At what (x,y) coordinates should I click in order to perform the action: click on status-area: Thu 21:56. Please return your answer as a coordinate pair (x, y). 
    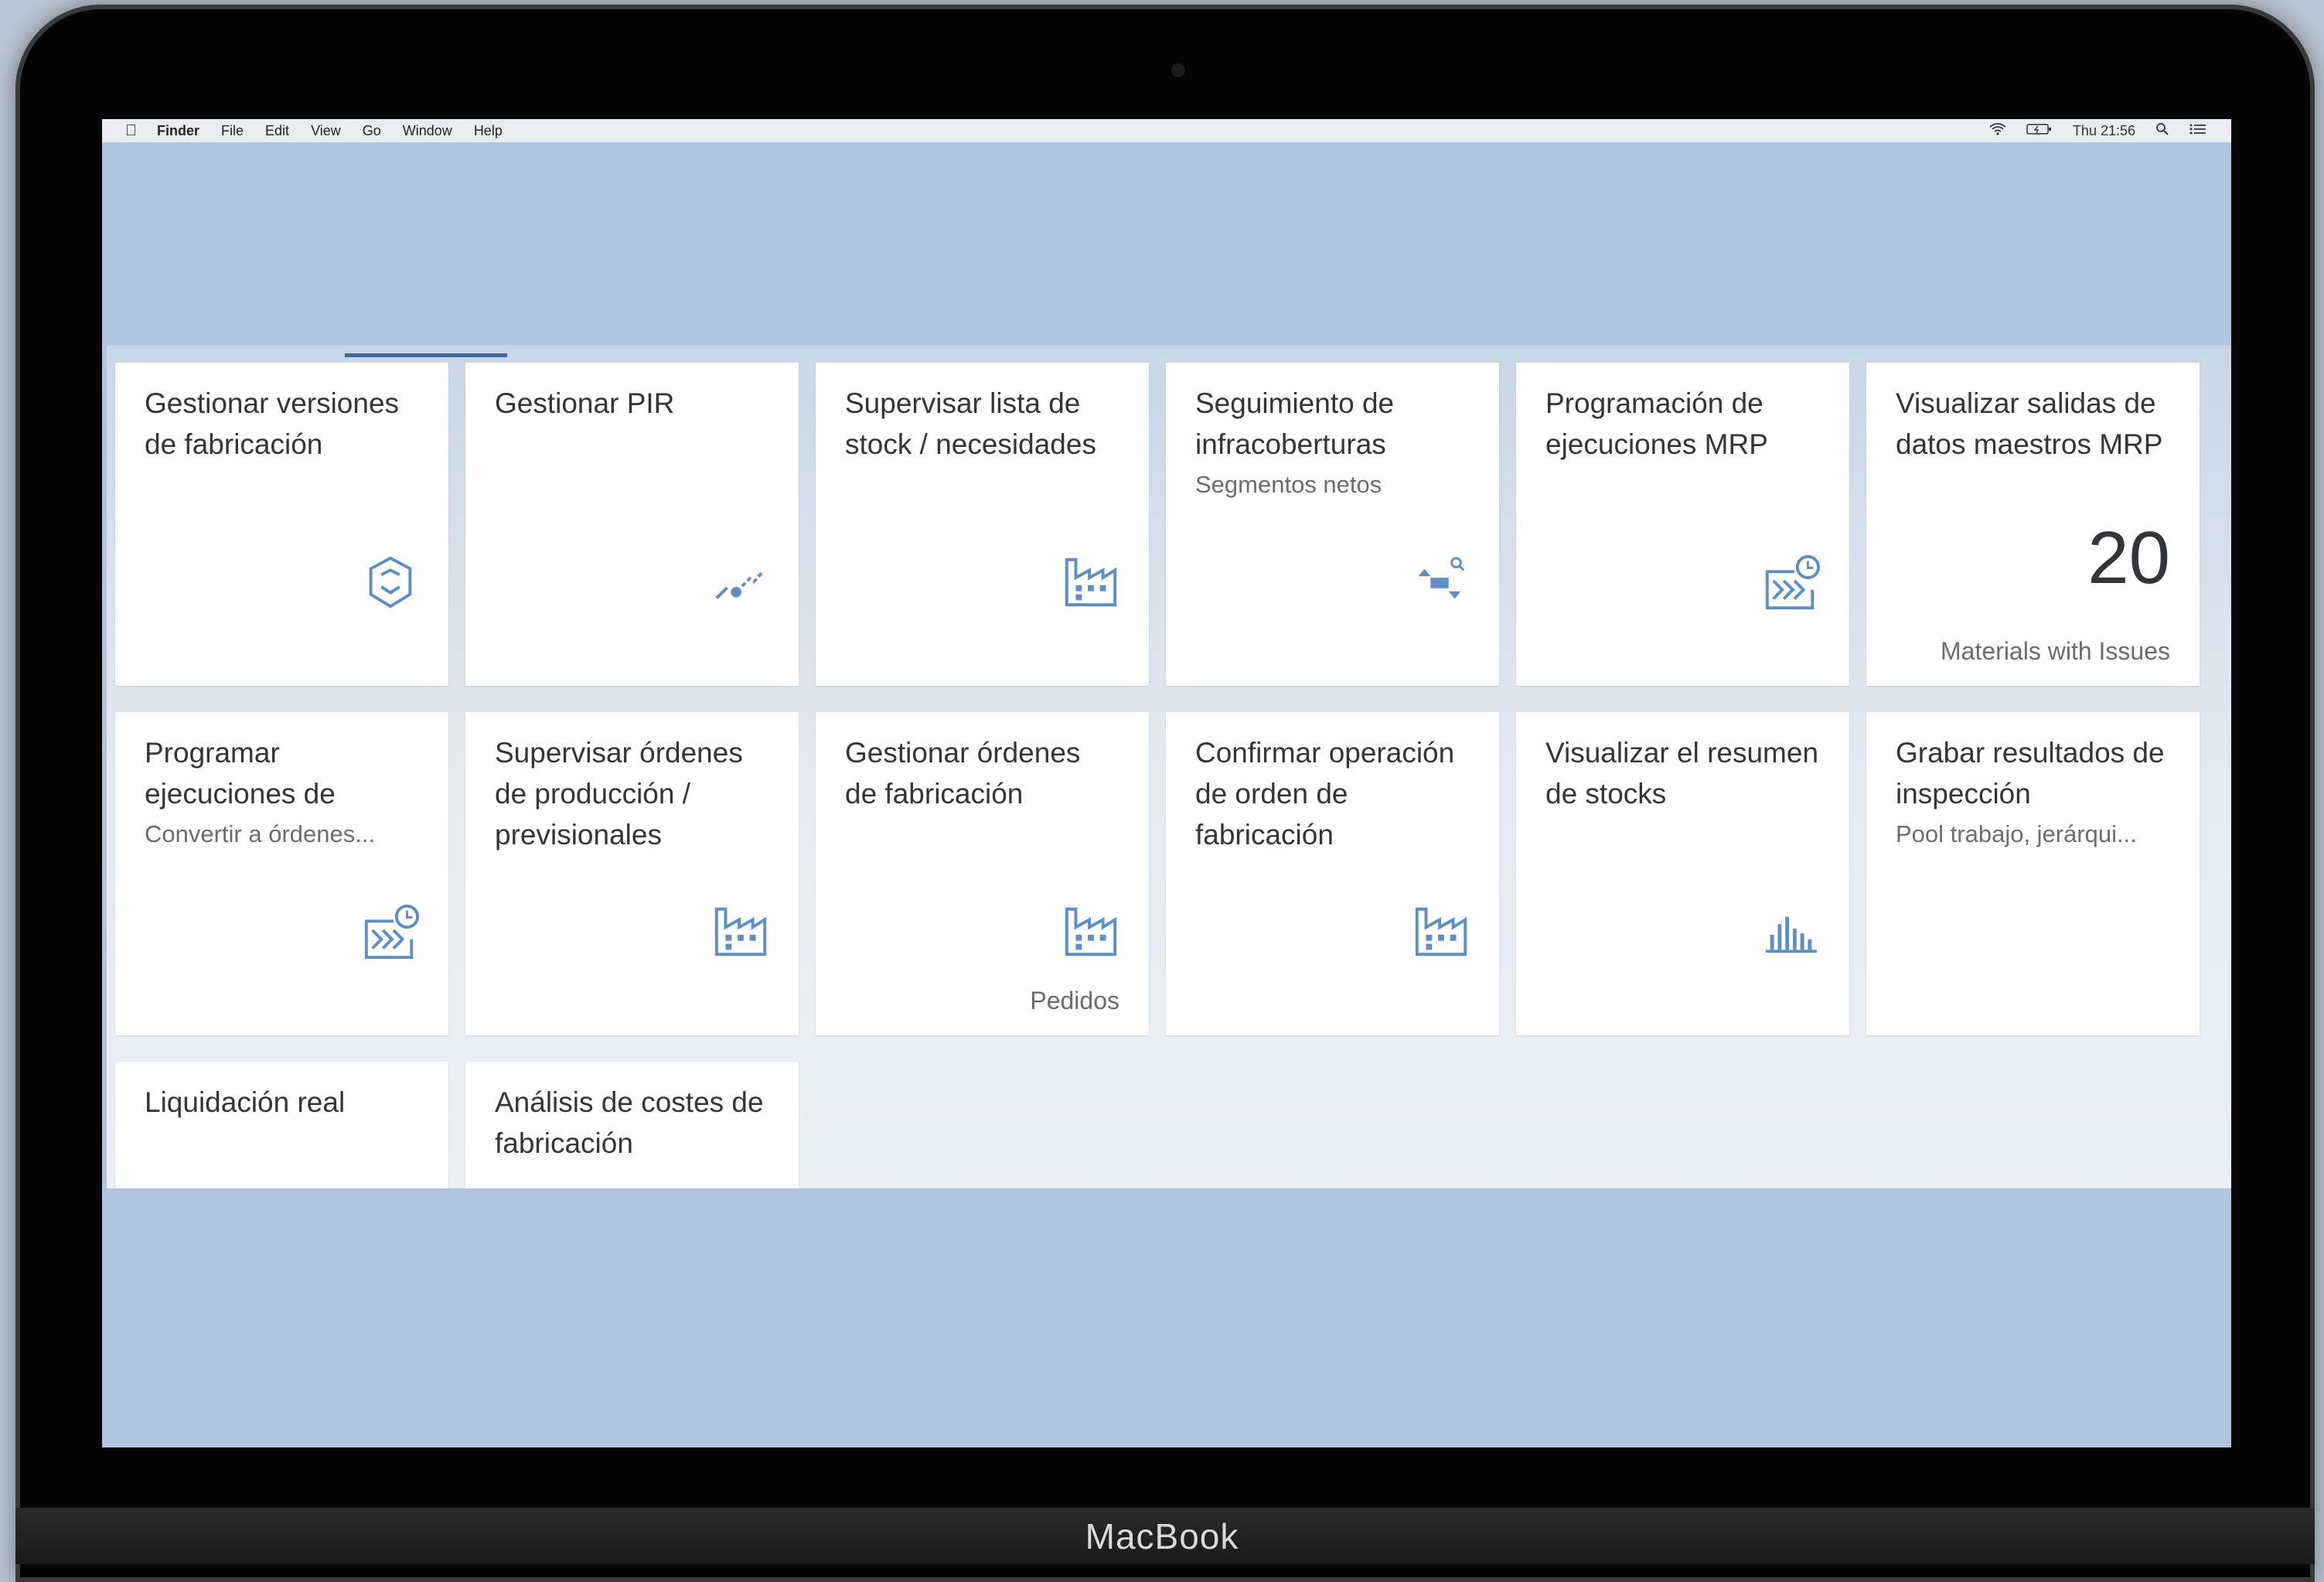
    Looking at the image, I should click on (2097, 131).